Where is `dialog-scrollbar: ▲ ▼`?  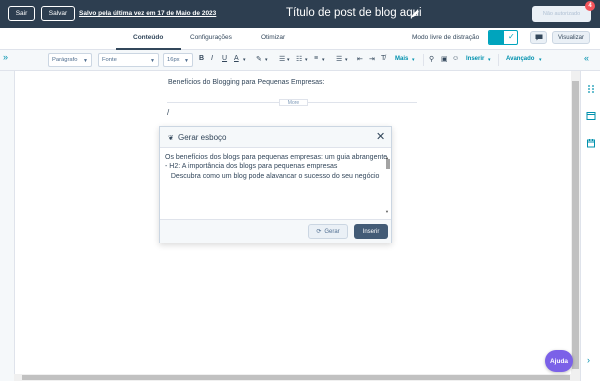 dialog-scrollbar: ▲ ▼ is located at coordinates (388, 185).